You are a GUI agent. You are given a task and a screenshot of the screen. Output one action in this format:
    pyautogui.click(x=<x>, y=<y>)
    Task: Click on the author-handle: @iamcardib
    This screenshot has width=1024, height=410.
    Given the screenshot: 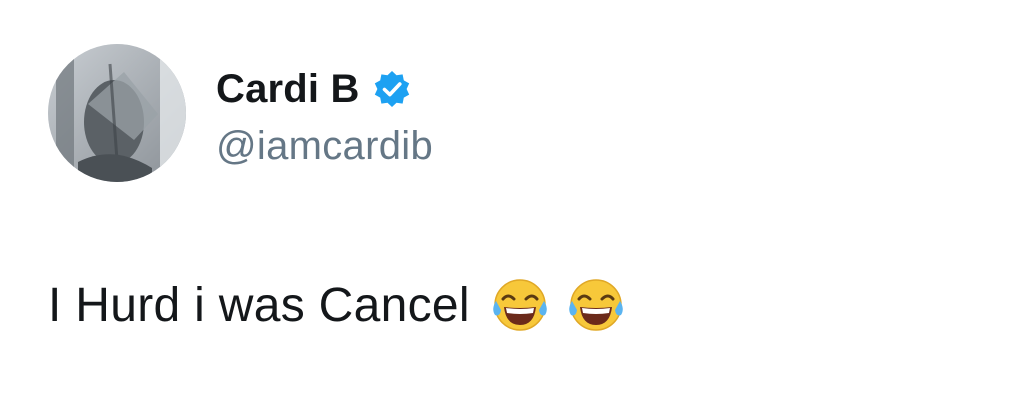 What is the action you would take?
    pyautogui.click(x=324, y=146)
    